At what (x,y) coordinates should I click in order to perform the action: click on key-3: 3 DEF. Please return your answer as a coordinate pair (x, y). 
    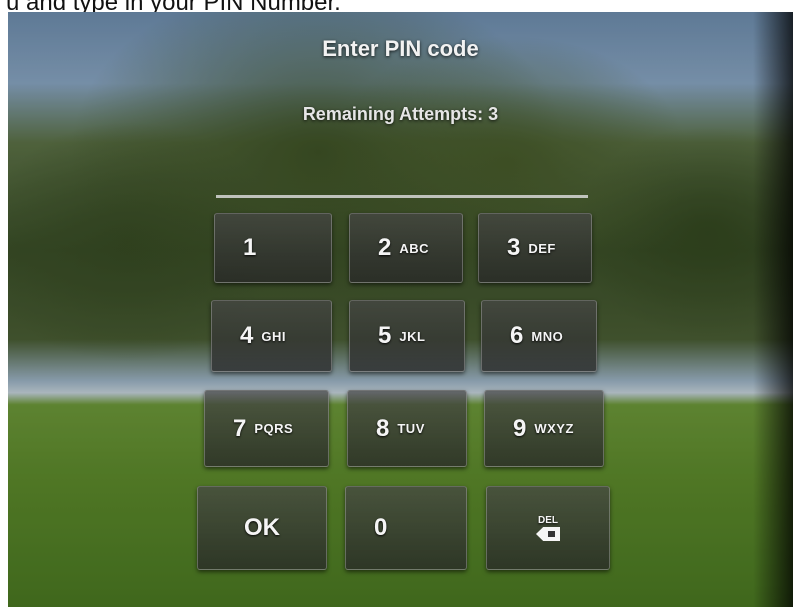
    Looking at the image, I should click on (535, 248).